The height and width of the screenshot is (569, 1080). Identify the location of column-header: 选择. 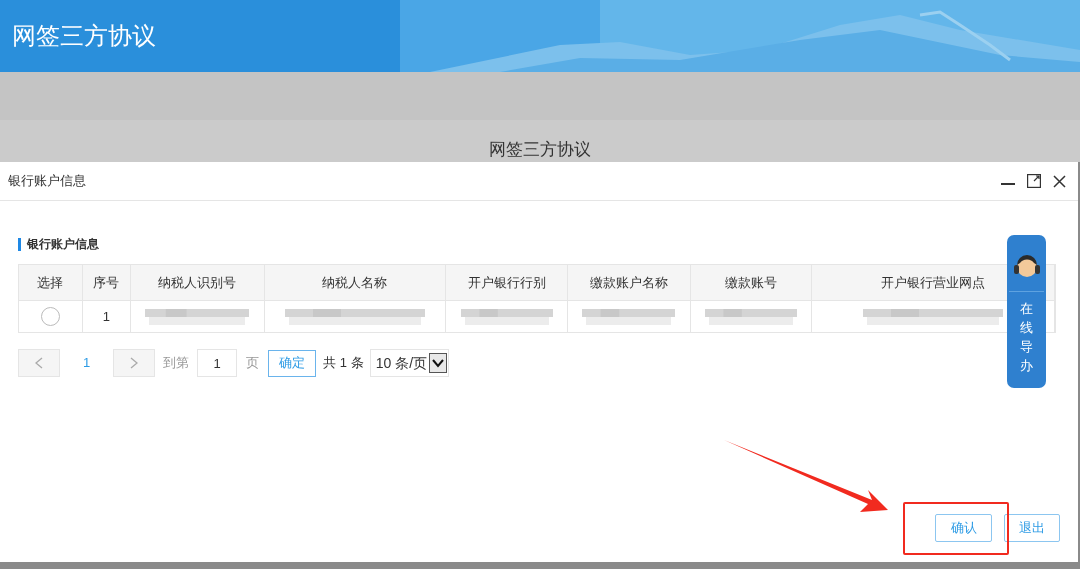
(51, 282).